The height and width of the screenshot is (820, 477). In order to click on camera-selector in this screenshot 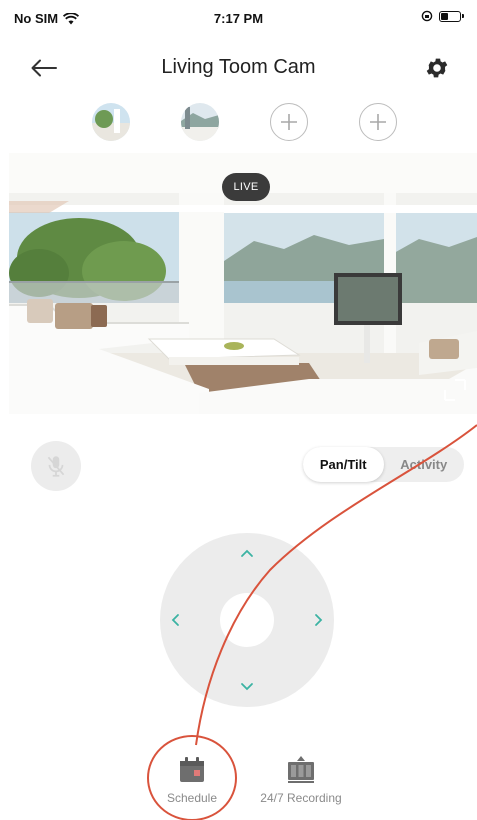, I will do `click(238, 123)`.